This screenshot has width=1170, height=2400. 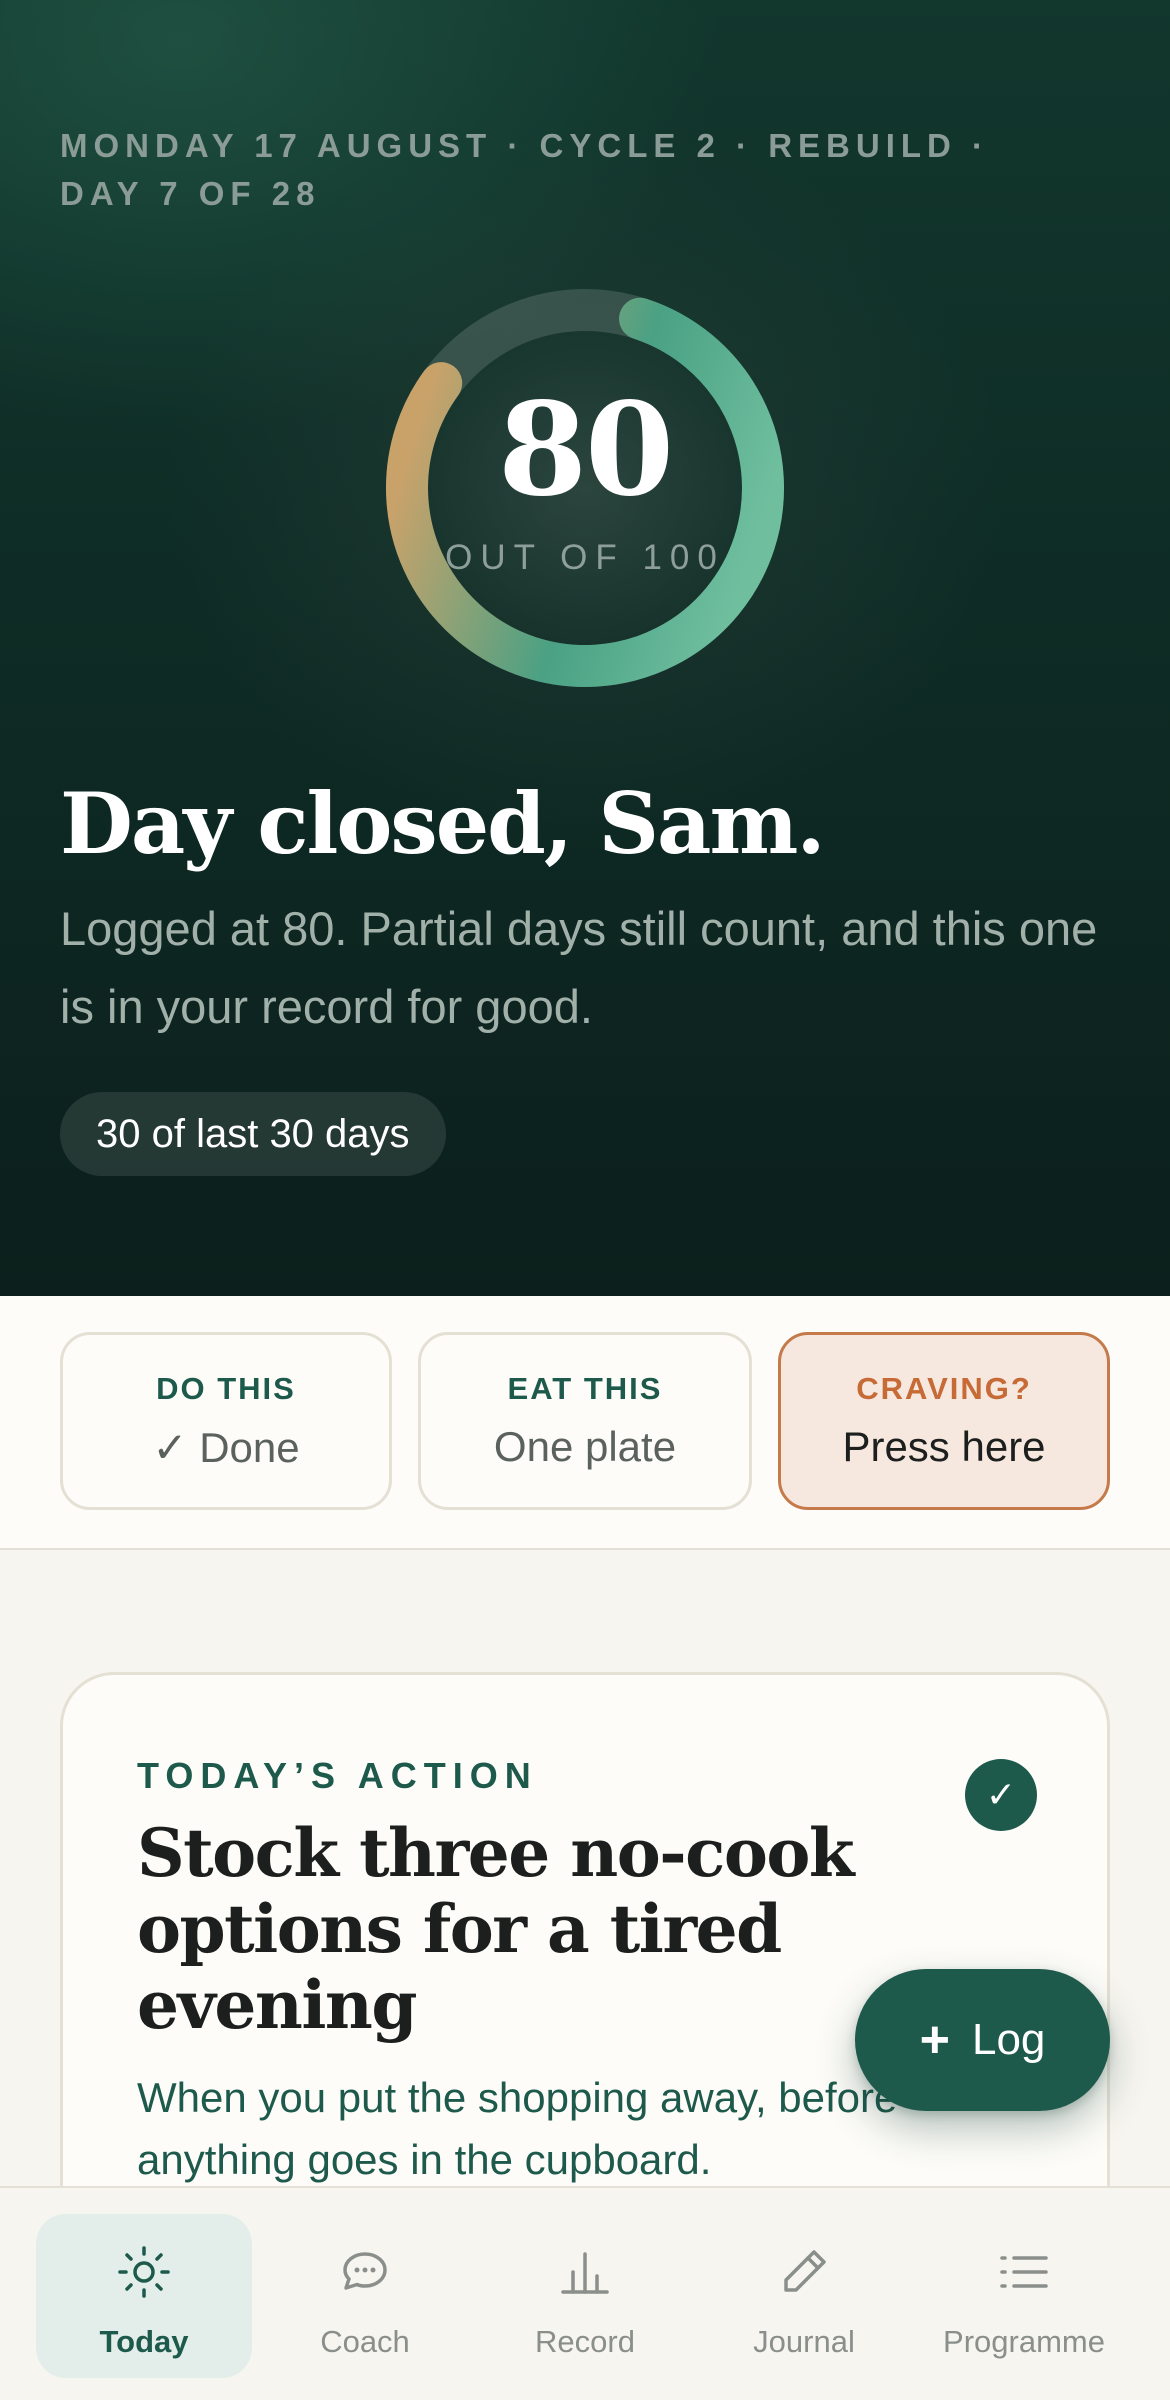 I want to click on bottom-tab-bar: Today Coach Record Journal Programme, so click(x=585, y=2293).